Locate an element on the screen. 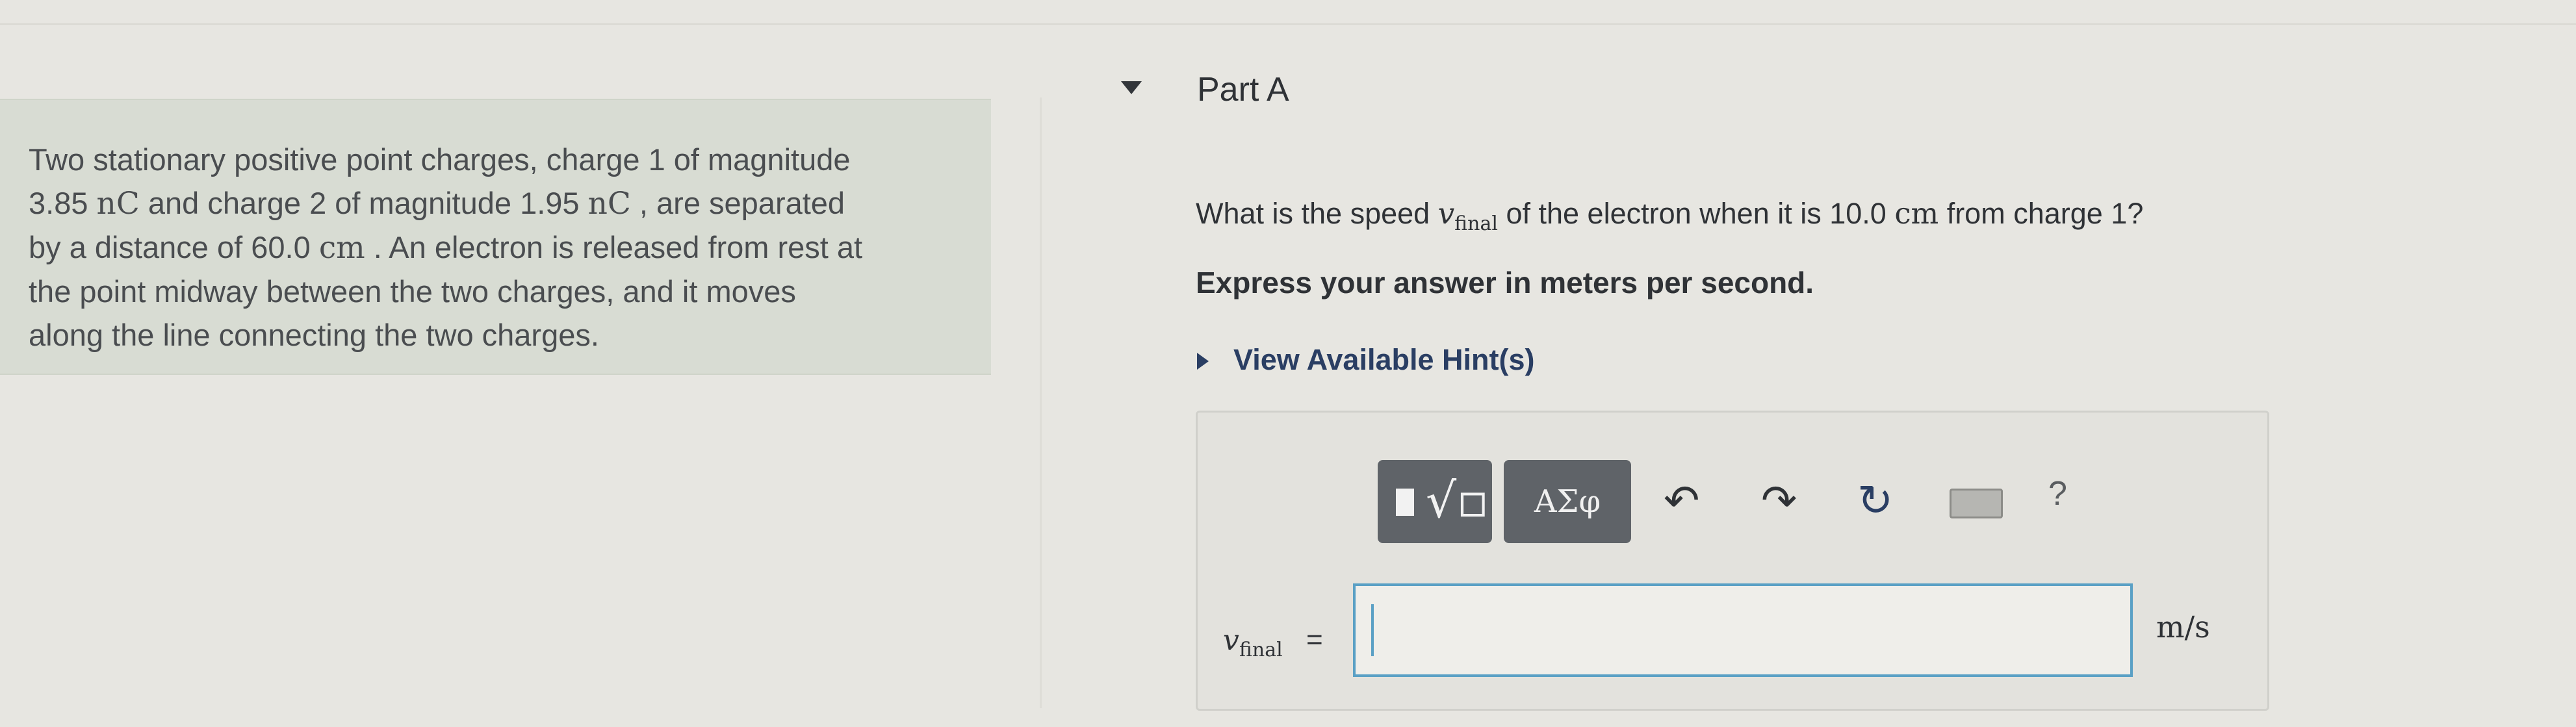  reset-icon: ↻ is located at coordinates (1875, 501).